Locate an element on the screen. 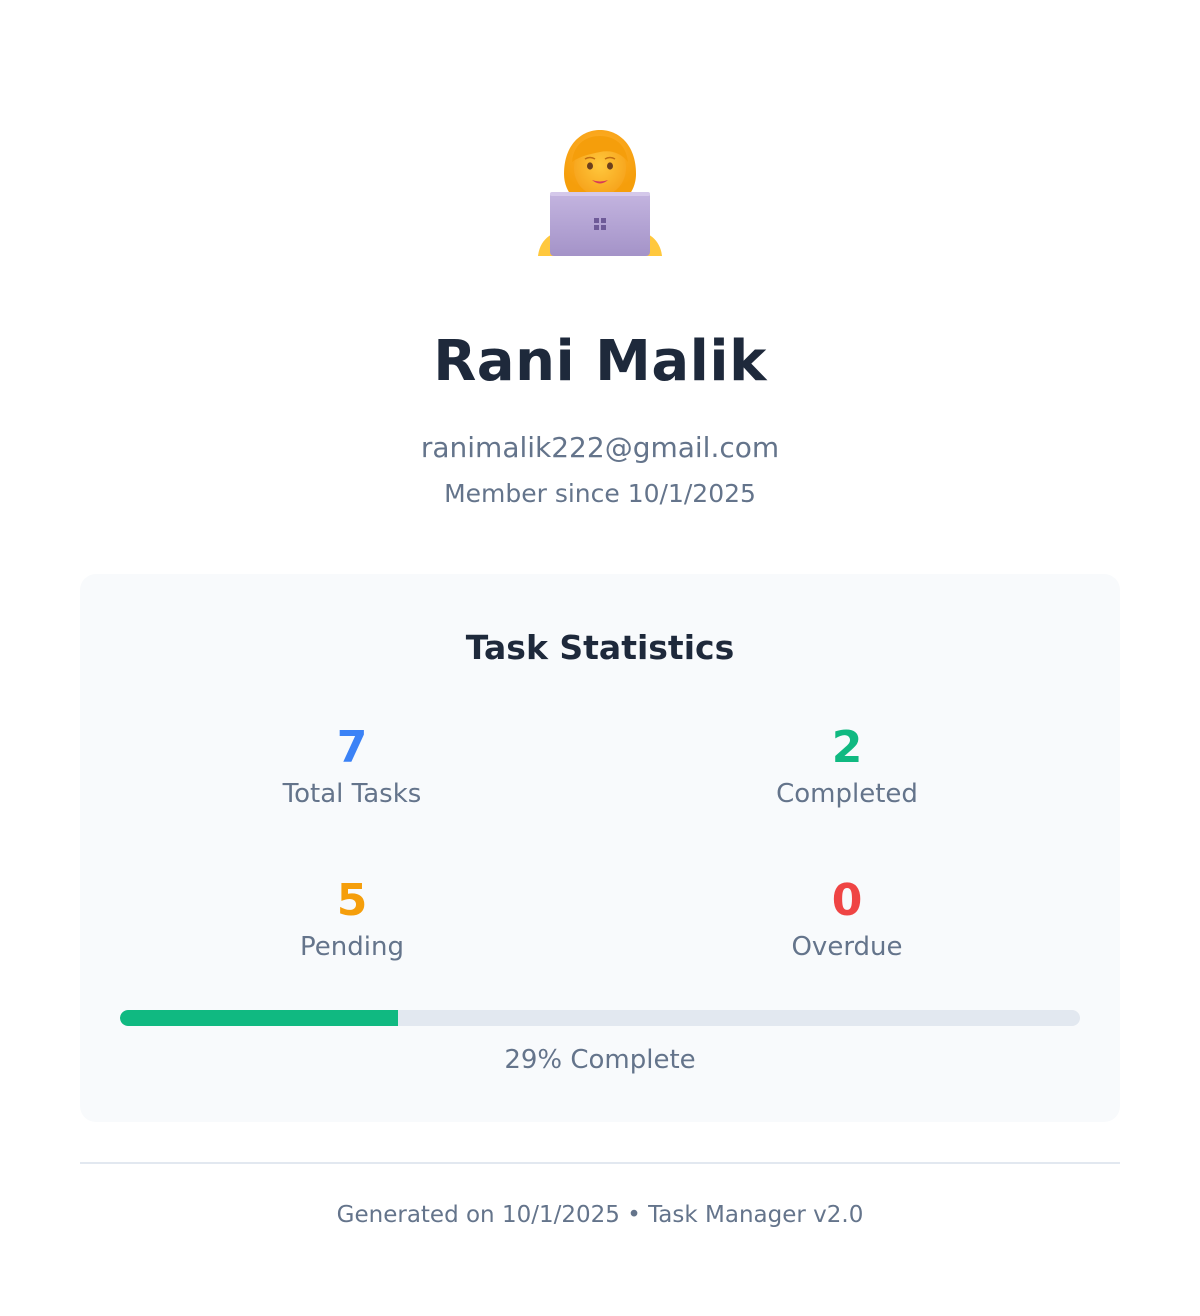 The height and width of the screenshot is (1316, 1200). stat-label: Total Tasks is located at coordinates (352, 794).